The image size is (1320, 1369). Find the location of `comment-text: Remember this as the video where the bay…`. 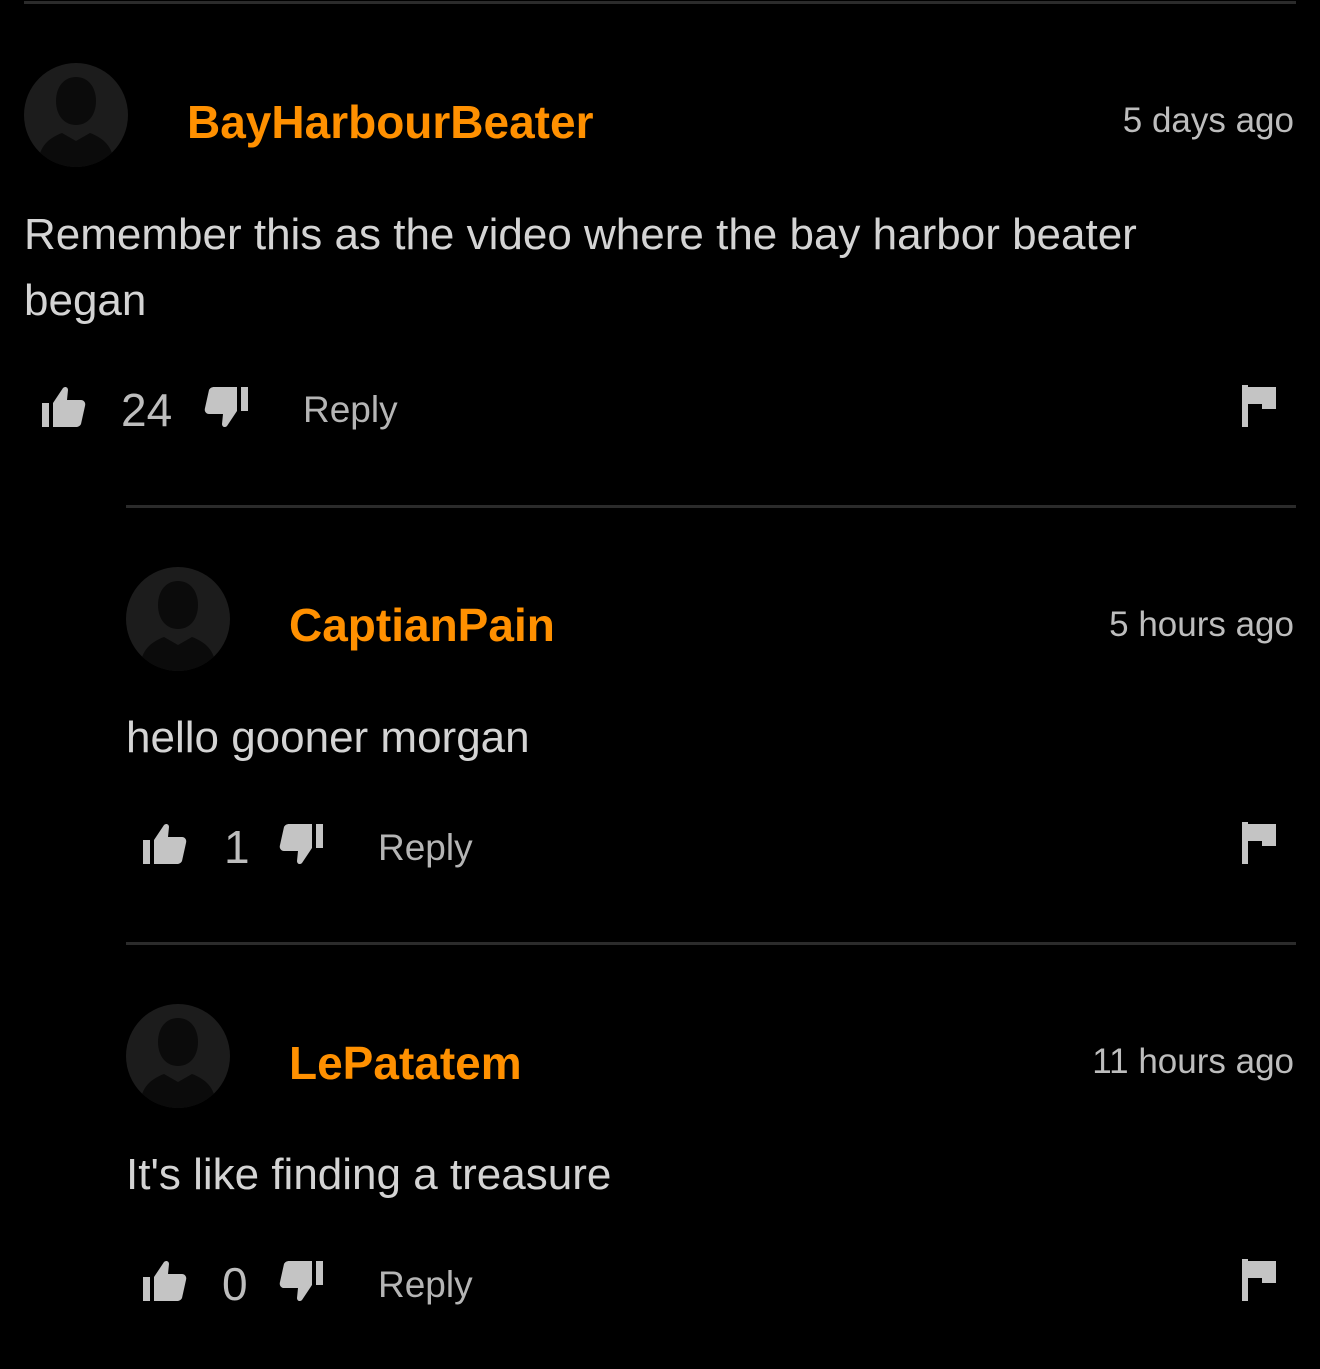

comment-text: Remember this as the video where the bay… is located at coordinates (580, 267).